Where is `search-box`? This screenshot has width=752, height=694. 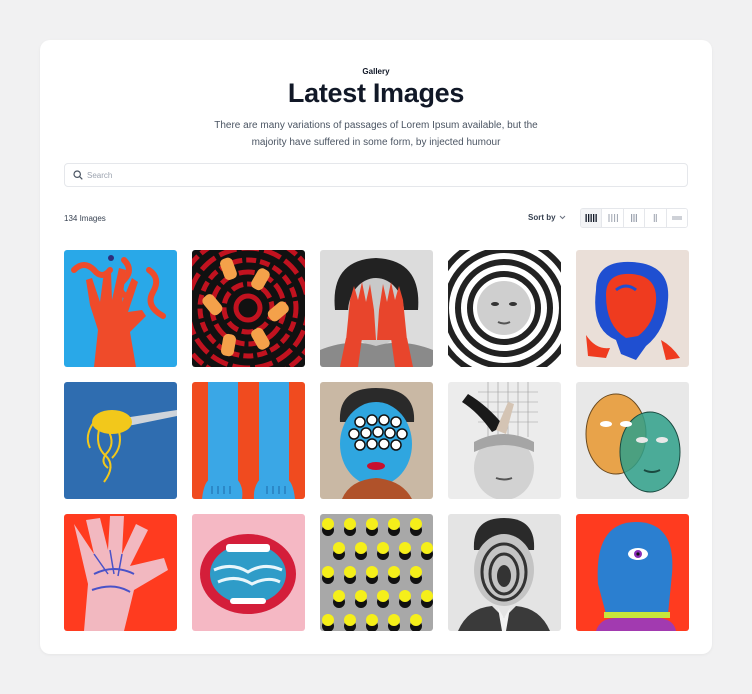 search-box is located at coordinates (376, 175).